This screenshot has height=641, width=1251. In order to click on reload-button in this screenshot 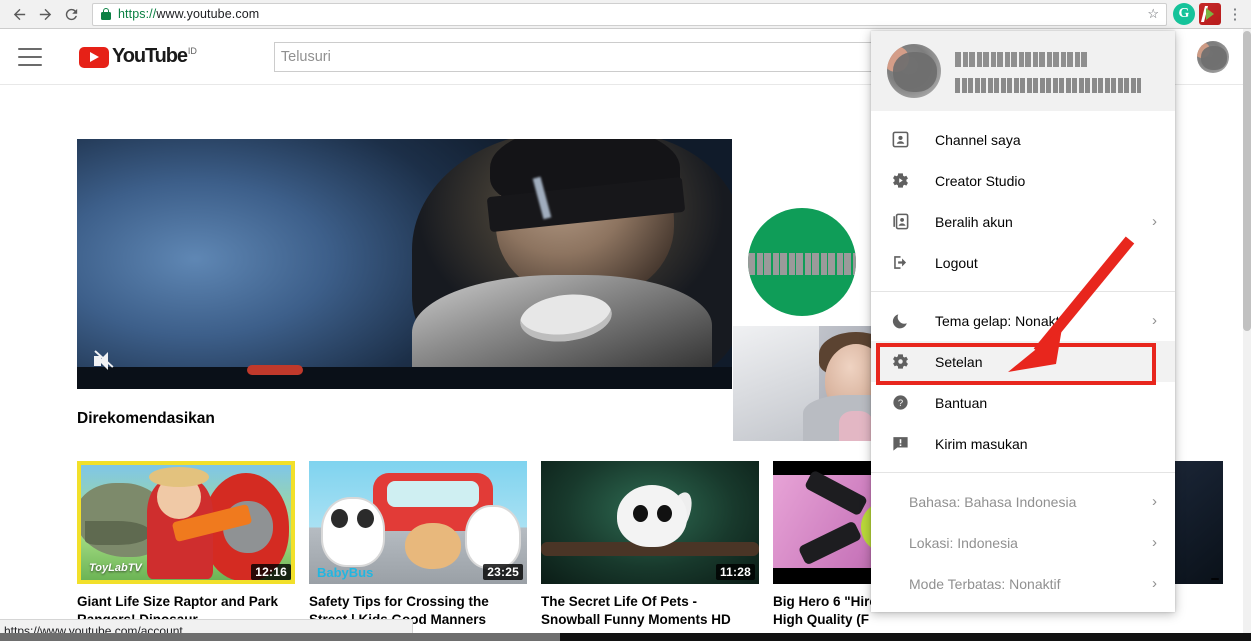, I will do `click(71, 14)`.